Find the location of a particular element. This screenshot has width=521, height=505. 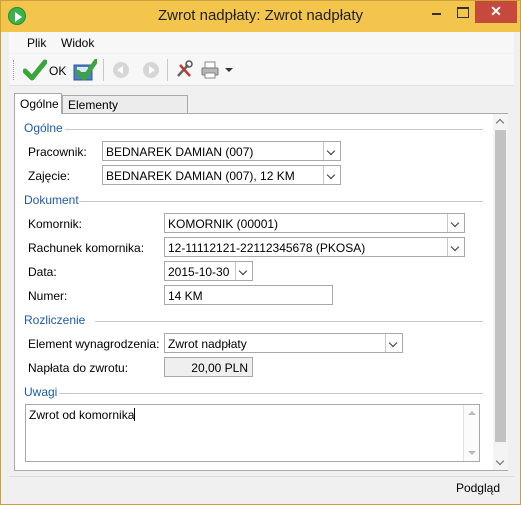

section-document: Dokument is located at coordinates (51, 200).